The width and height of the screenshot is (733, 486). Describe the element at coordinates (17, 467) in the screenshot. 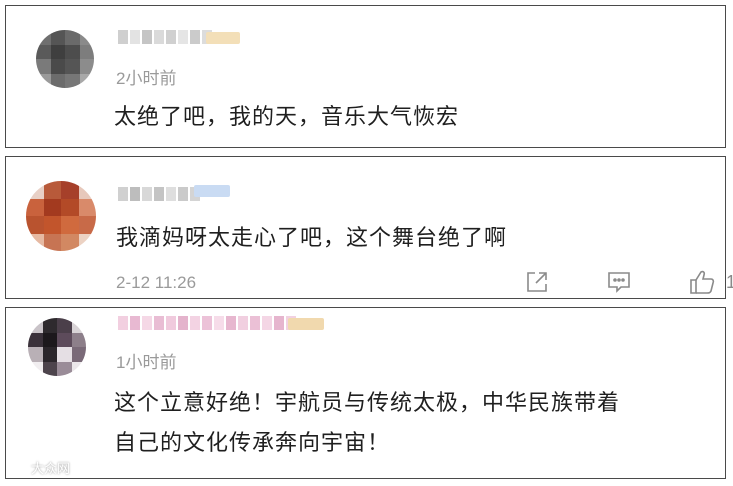

I see `watermark-logo-icon` at that location.